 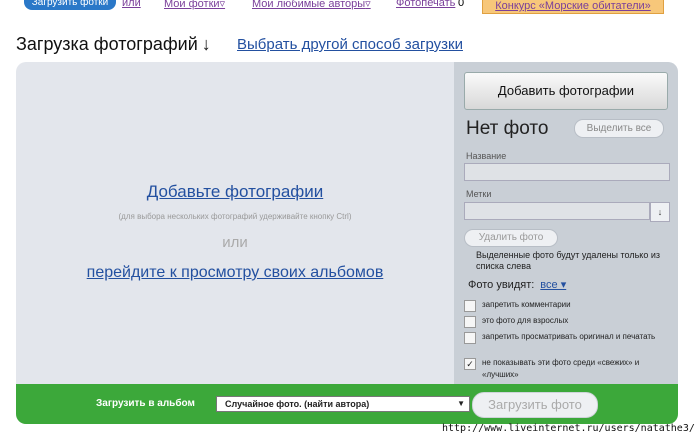 I want to click on tags-dropdown-button: ↓, so click(x=660, y=212).